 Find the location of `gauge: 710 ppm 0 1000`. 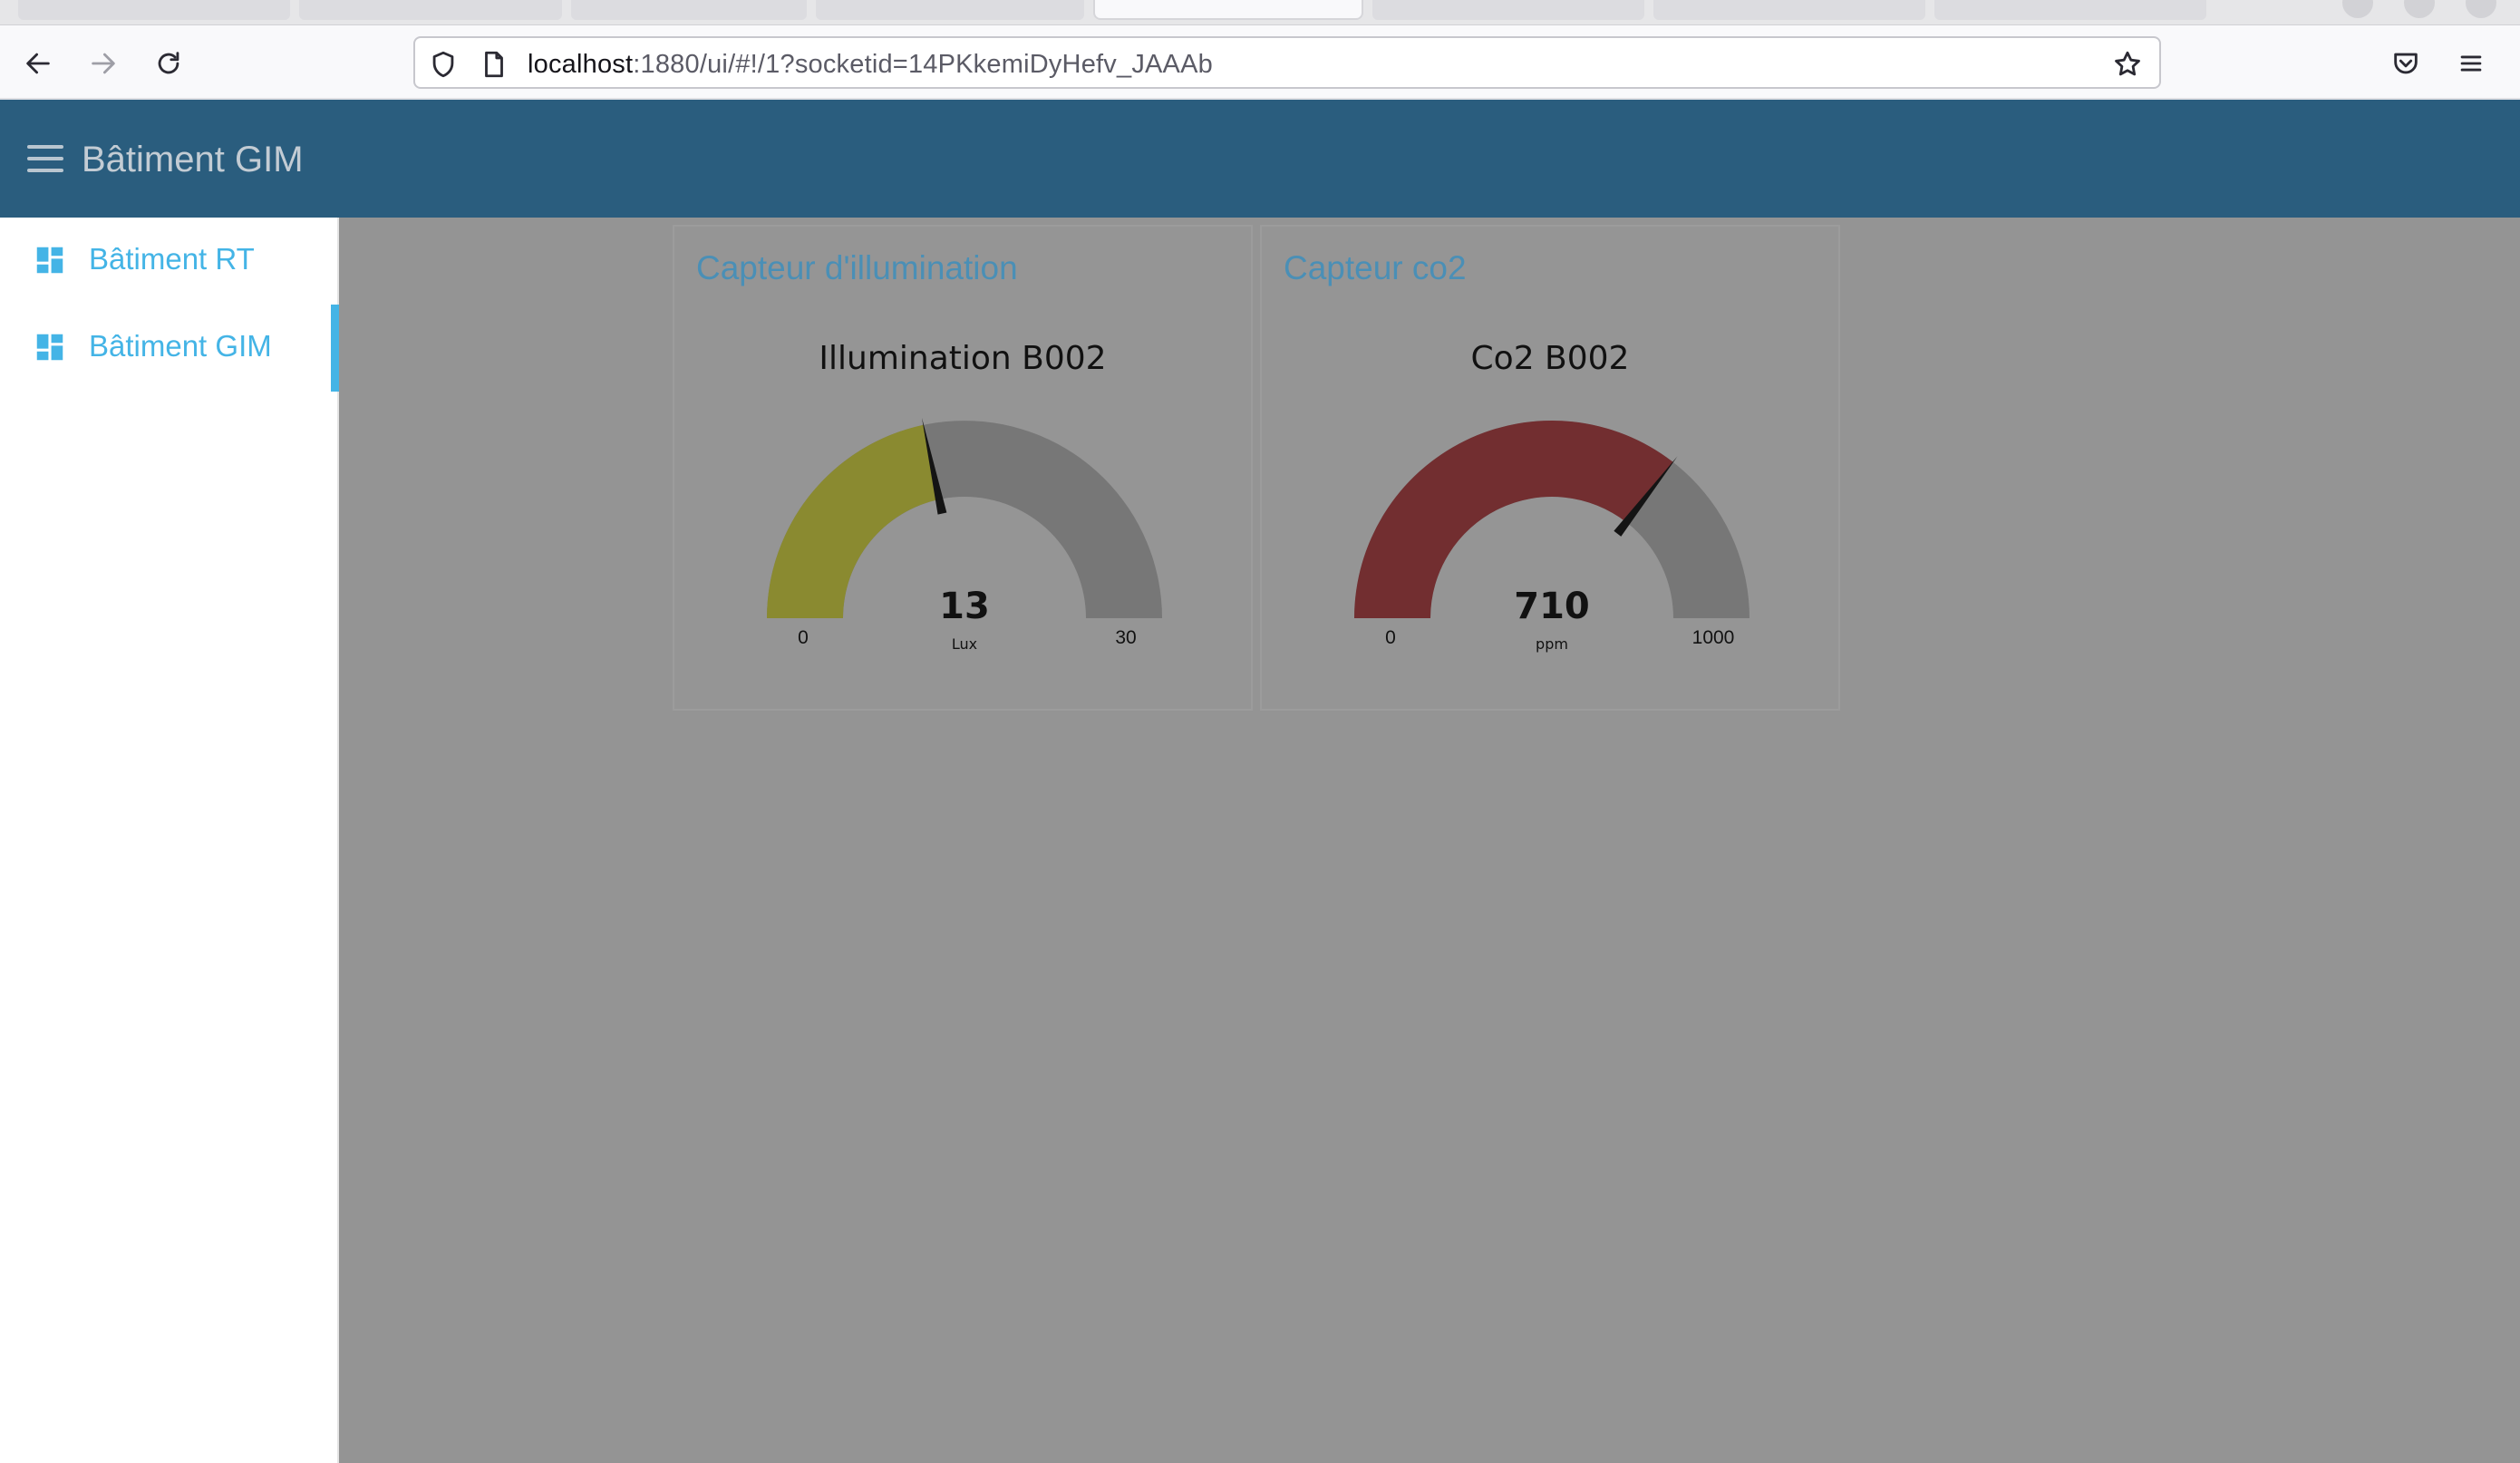

gauge: 710 ppm 0 1000 is located at coordinates (1551, 537).